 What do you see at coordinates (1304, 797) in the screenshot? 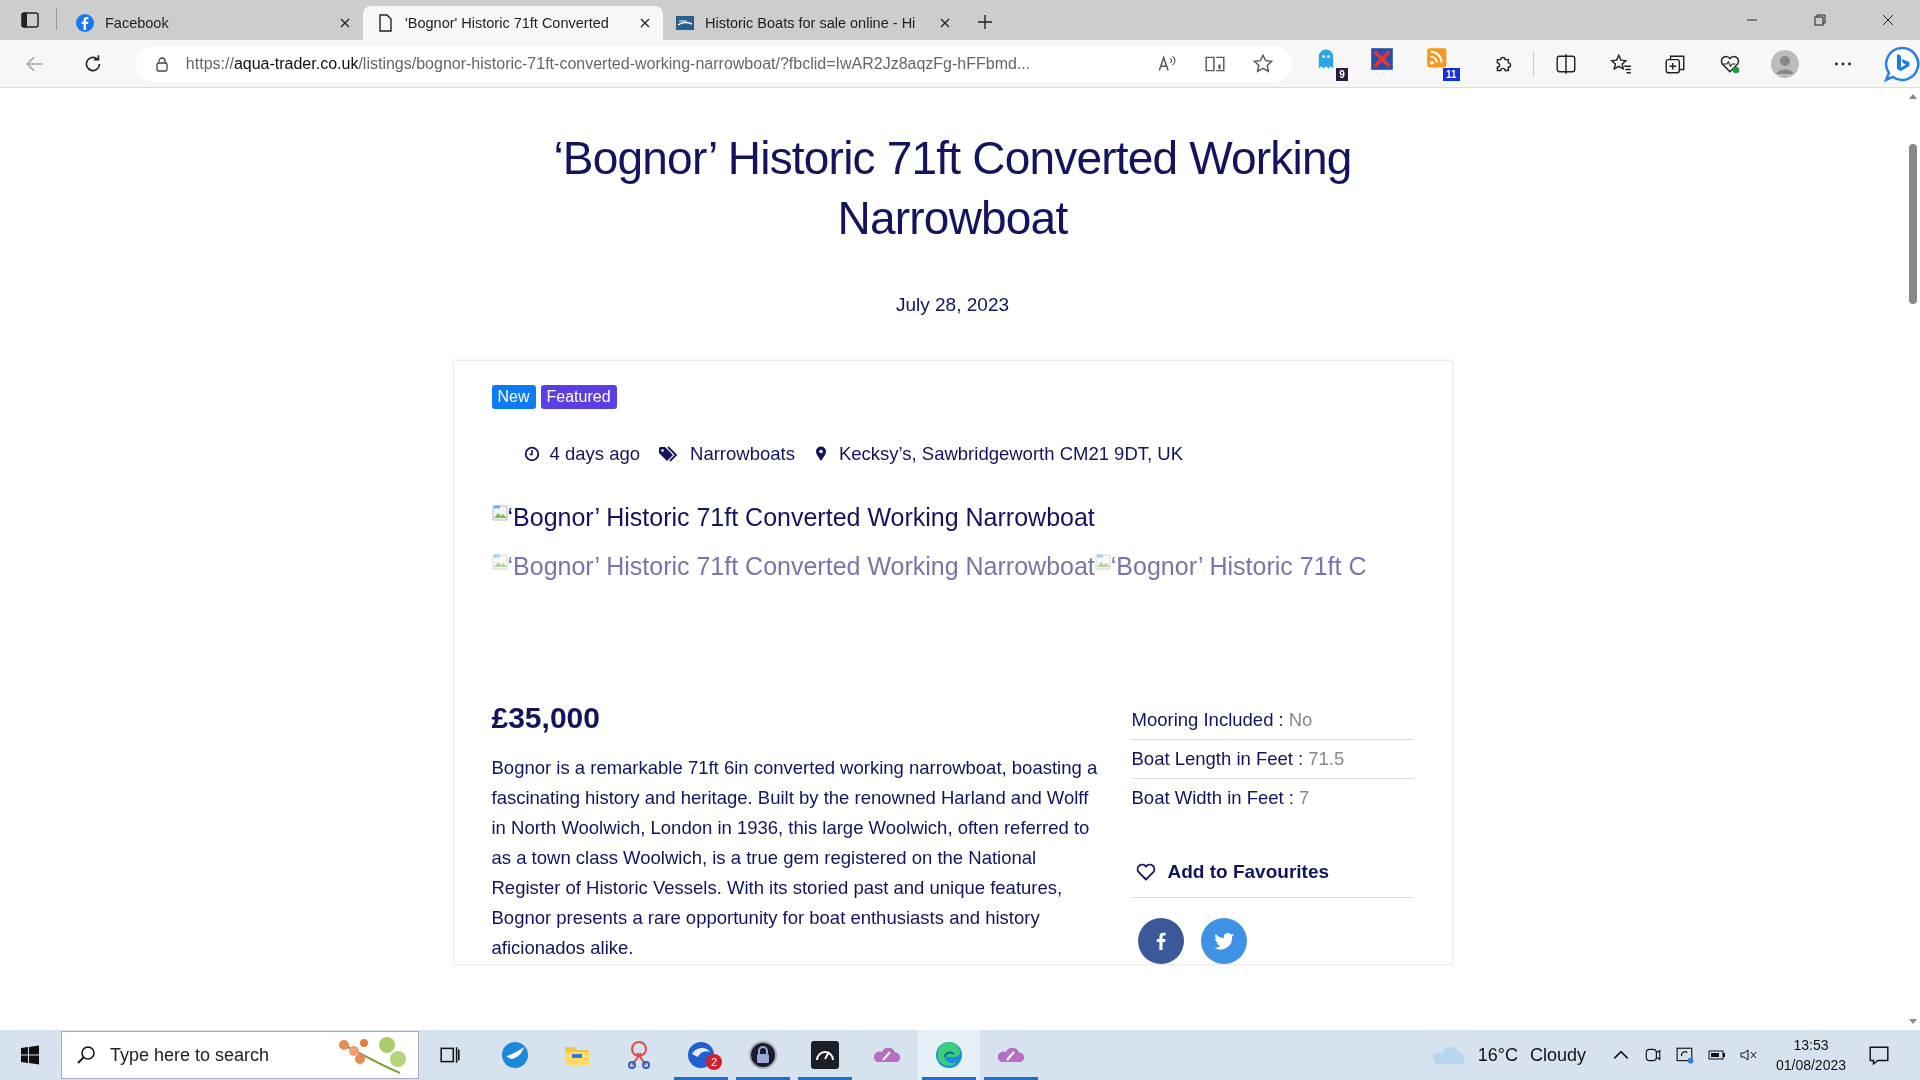
I see `spec-value: 7` at bounding box center [1304, 797].